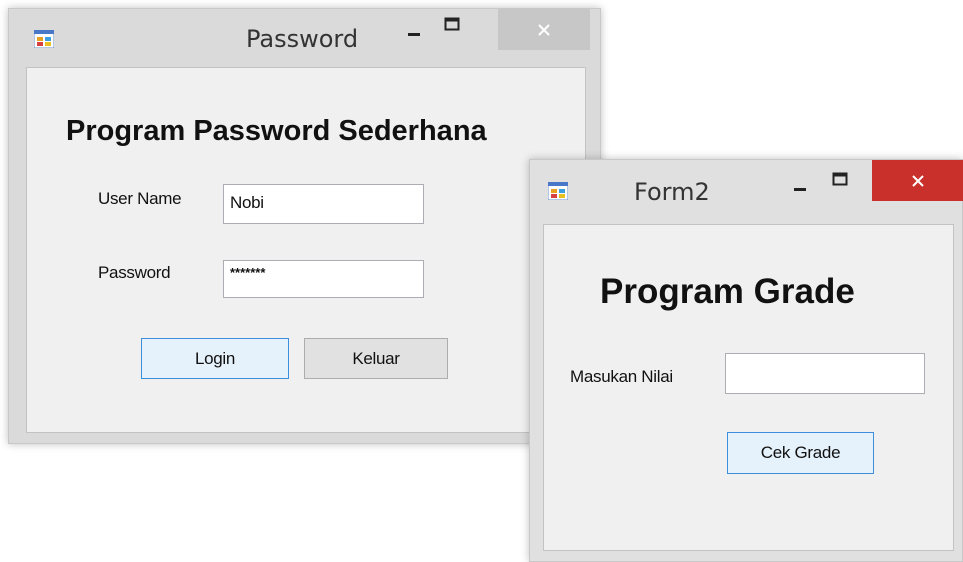 The image size is (963, 562). I want to click on page-title: Program Grade, so click(727, 291).